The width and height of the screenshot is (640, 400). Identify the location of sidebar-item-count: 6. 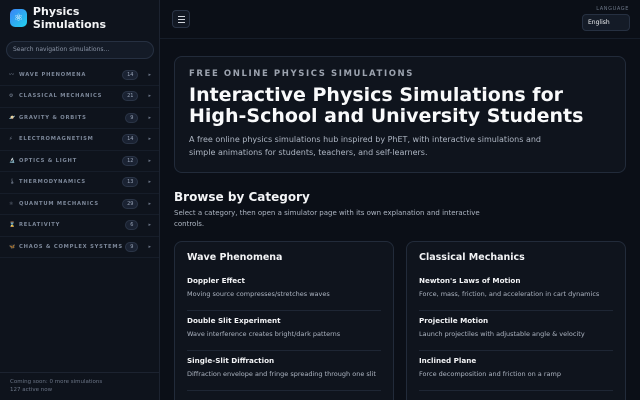
(132, 225).